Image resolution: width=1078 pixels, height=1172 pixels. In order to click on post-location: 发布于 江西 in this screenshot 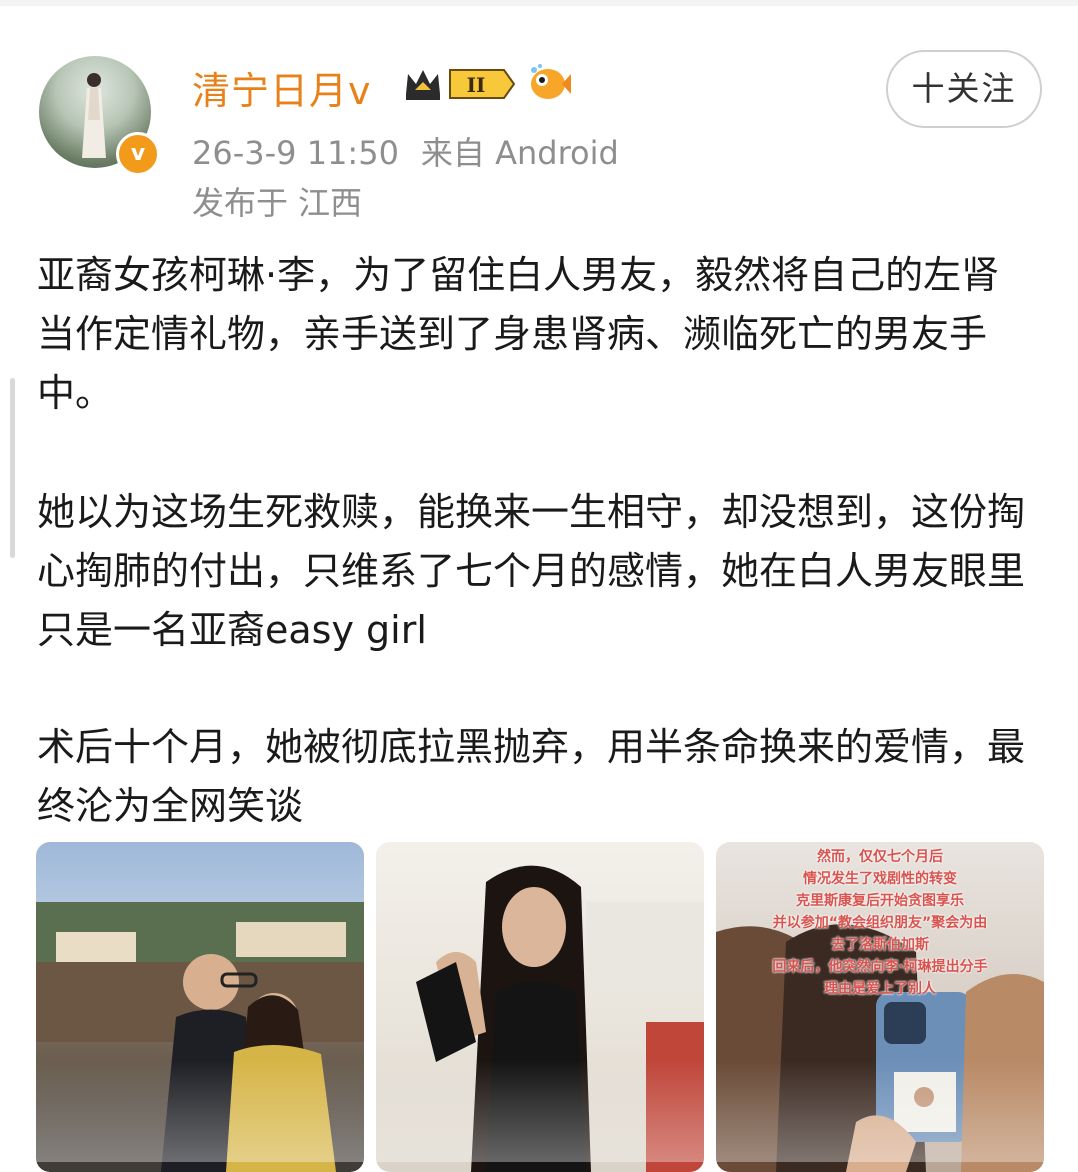, I will do `click(277, 203)`.